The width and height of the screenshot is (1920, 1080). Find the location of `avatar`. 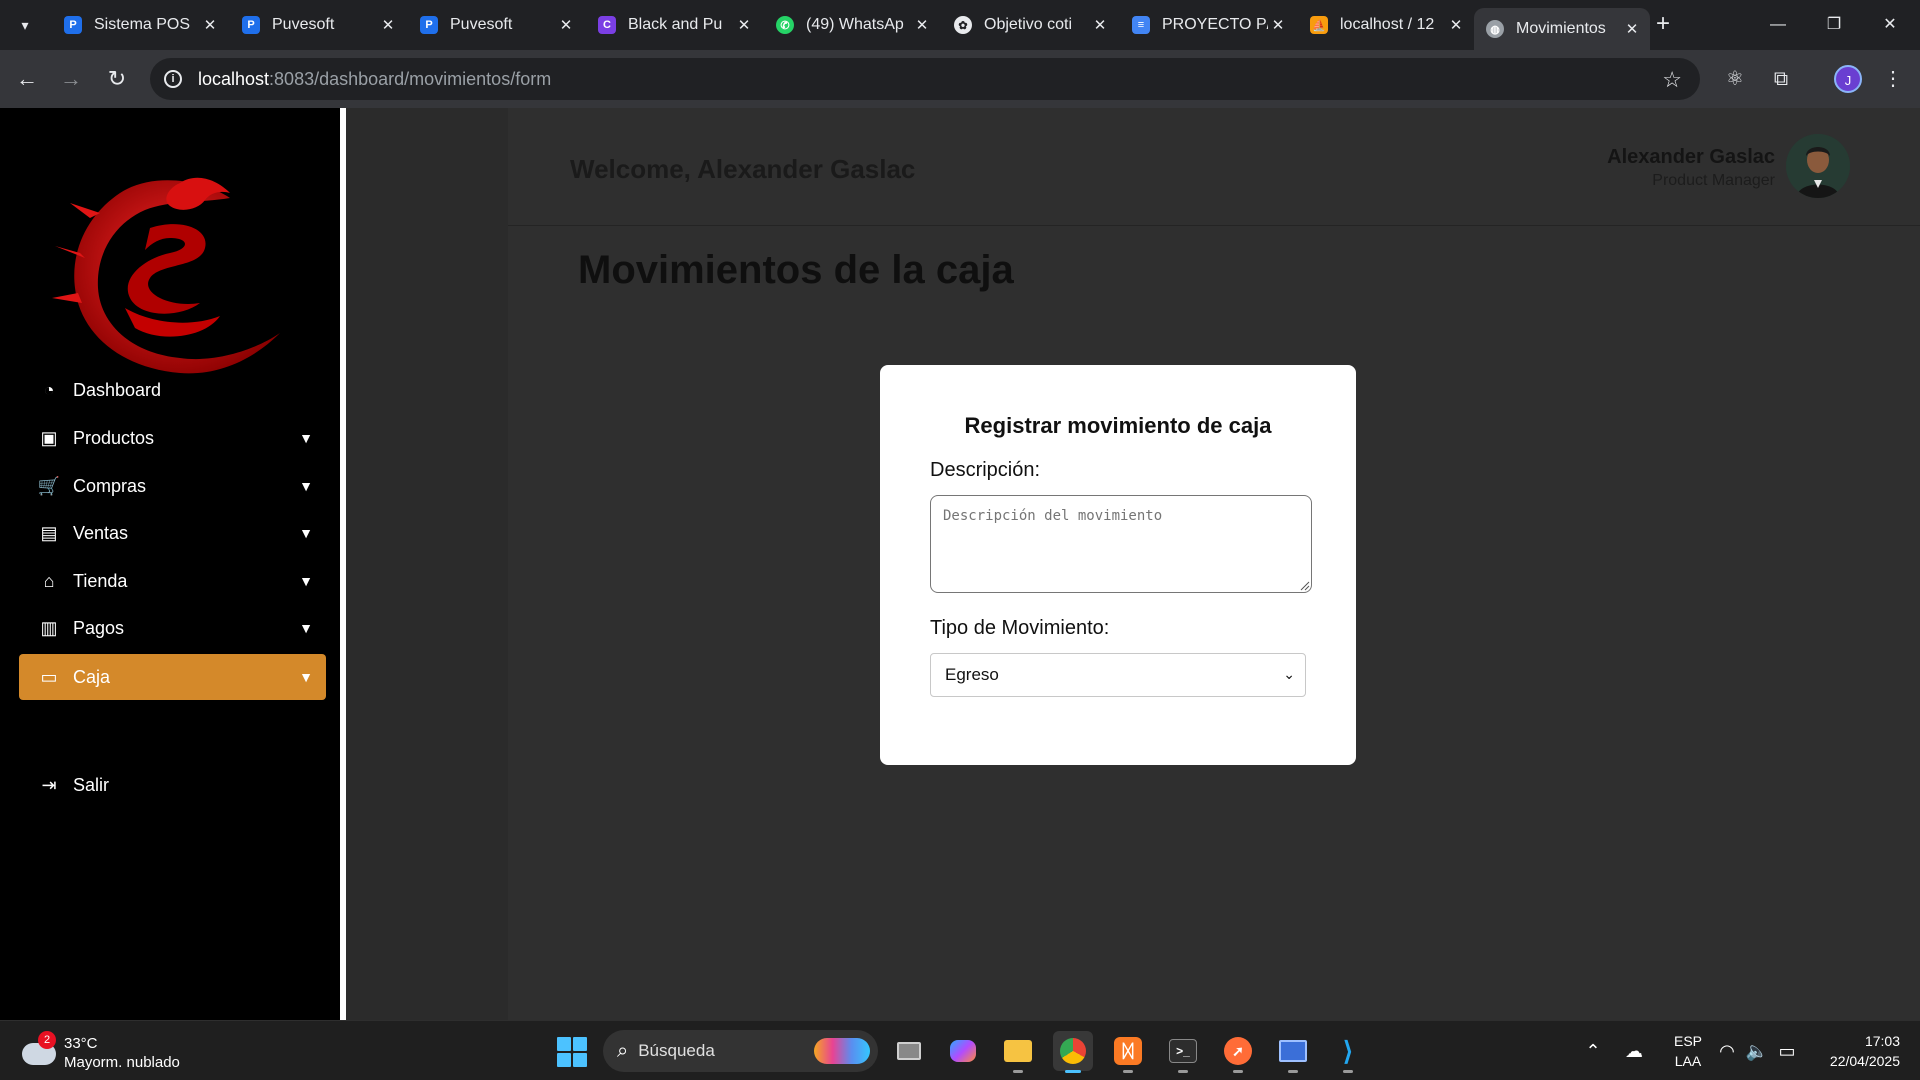

avatar is located at coordinates (1818, 166).